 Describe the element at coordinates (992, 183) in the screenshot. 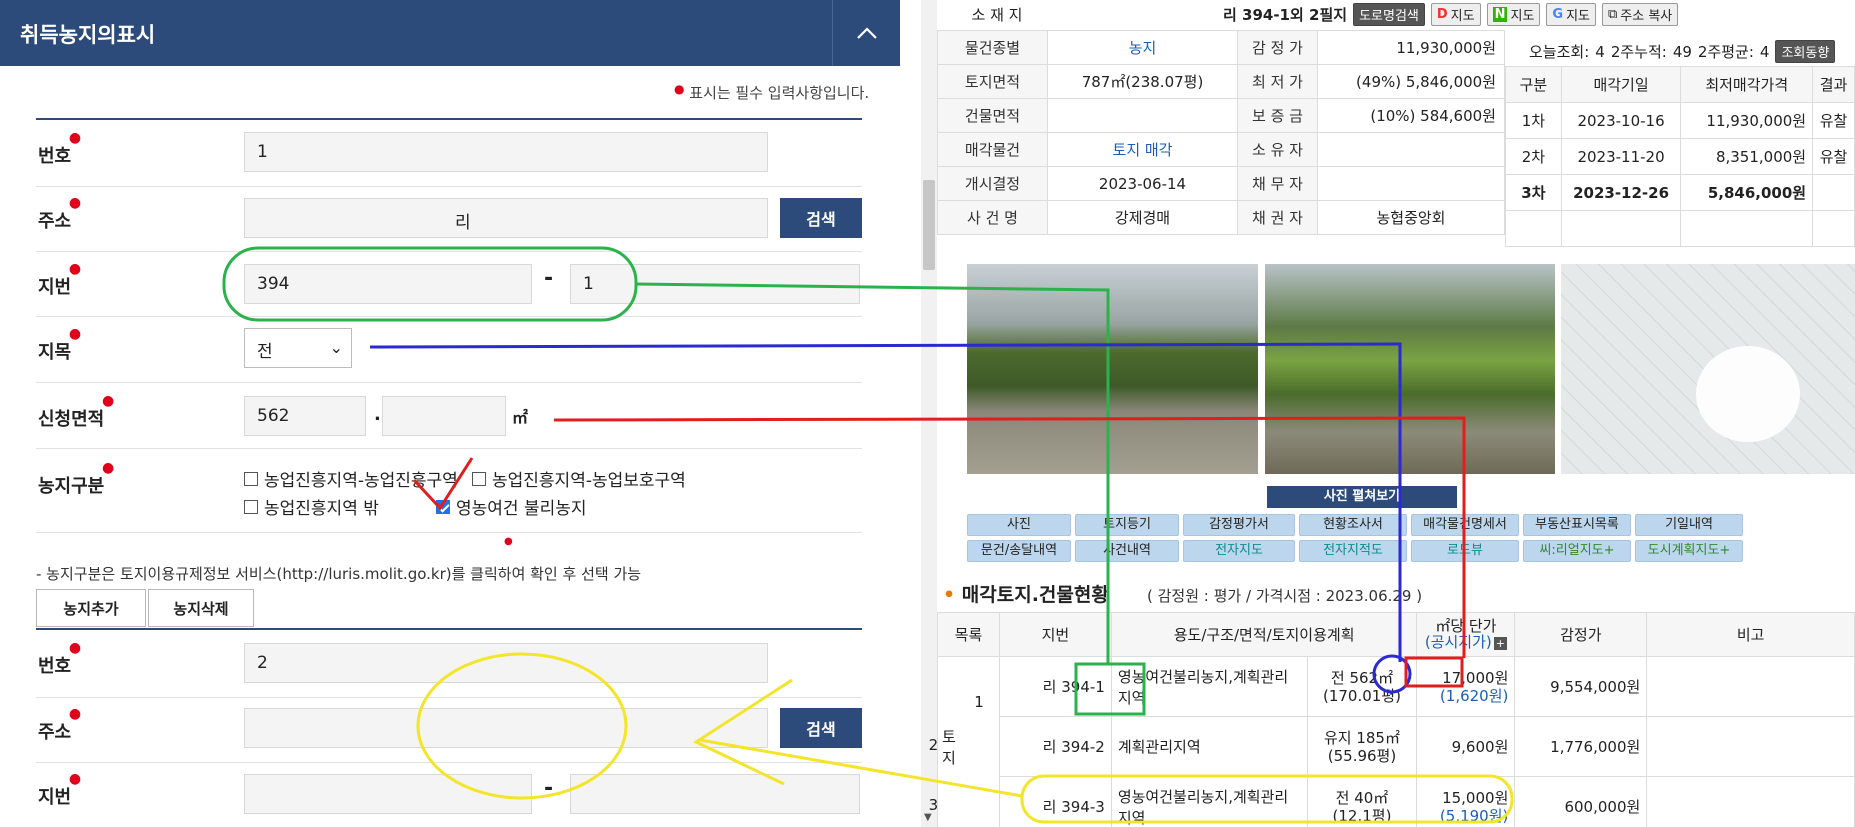

I see `start-label: 개시결정` at that location.